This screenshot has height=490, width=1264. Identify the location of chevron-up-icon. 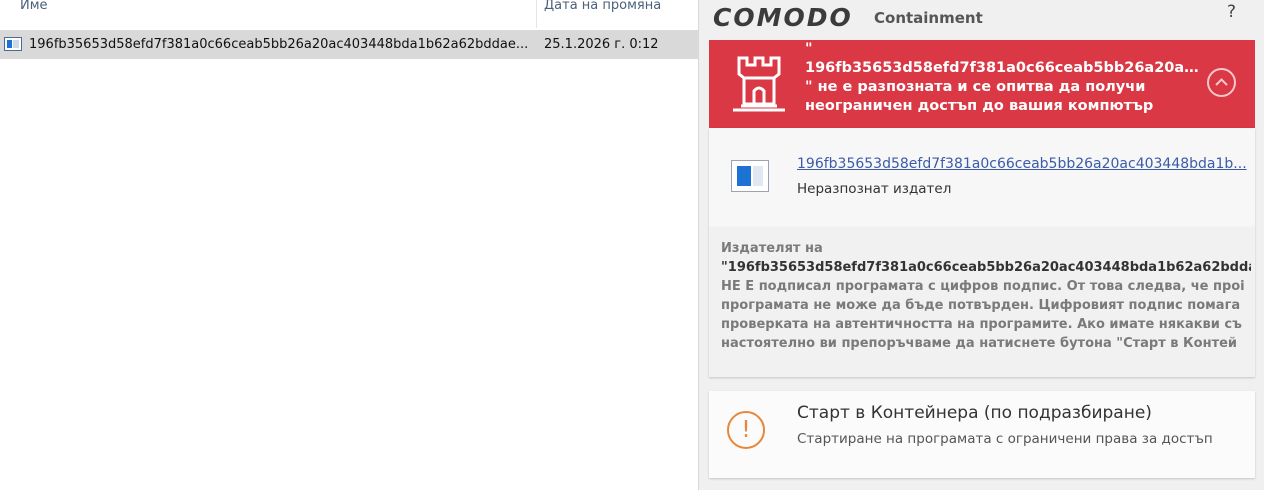
(1221, 82).